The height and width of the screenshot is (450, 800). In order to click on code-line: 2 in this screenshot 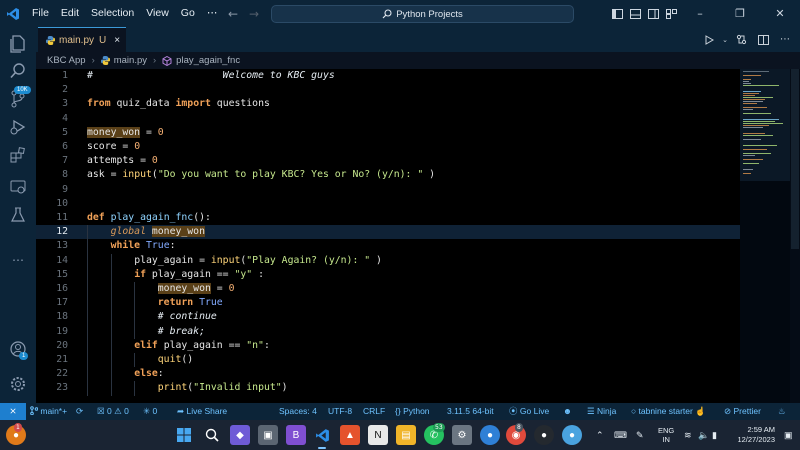, I will do `click(388, 90)`.